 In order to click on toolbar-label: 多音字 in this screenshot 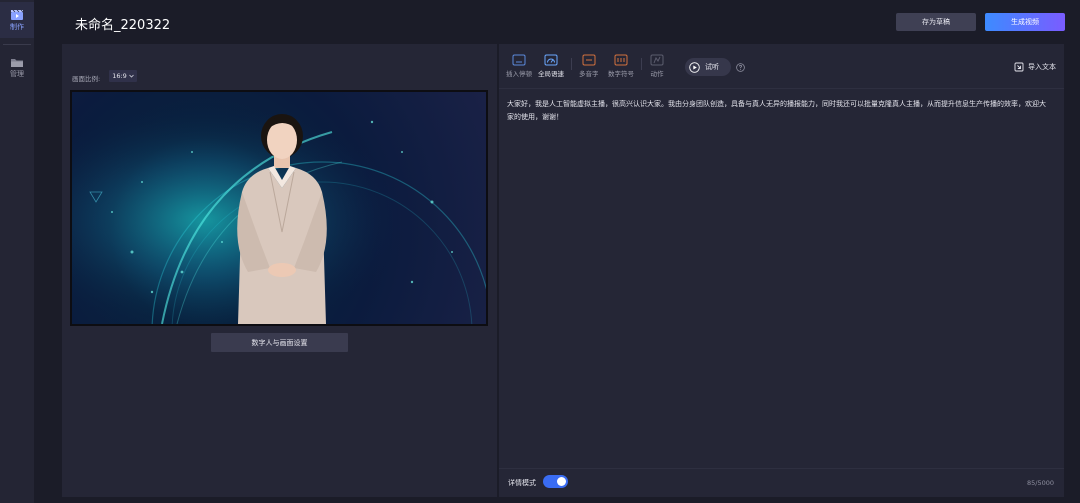, I will do `click(589, 74)`.